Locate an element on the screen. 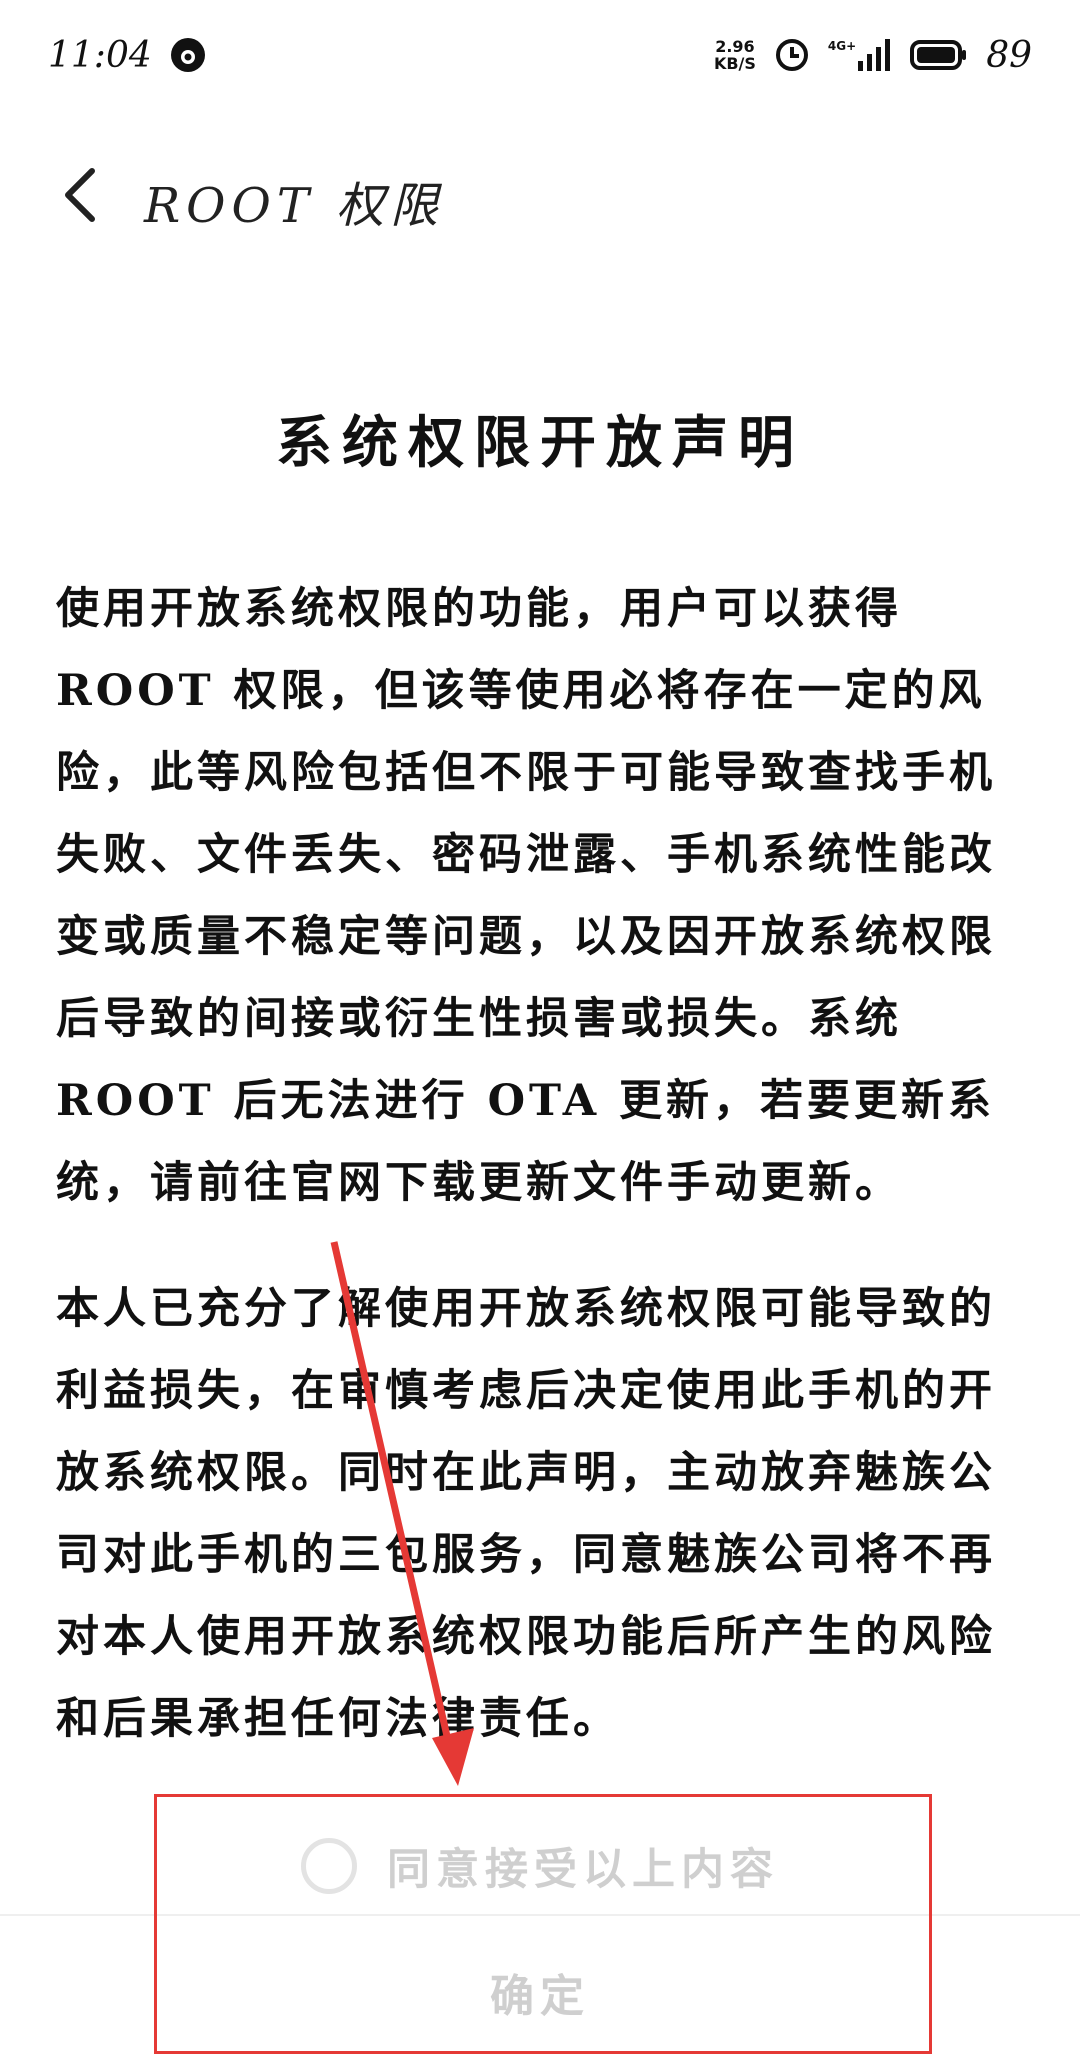  battery-percent: 89 is located at coordinates (1009, 55).